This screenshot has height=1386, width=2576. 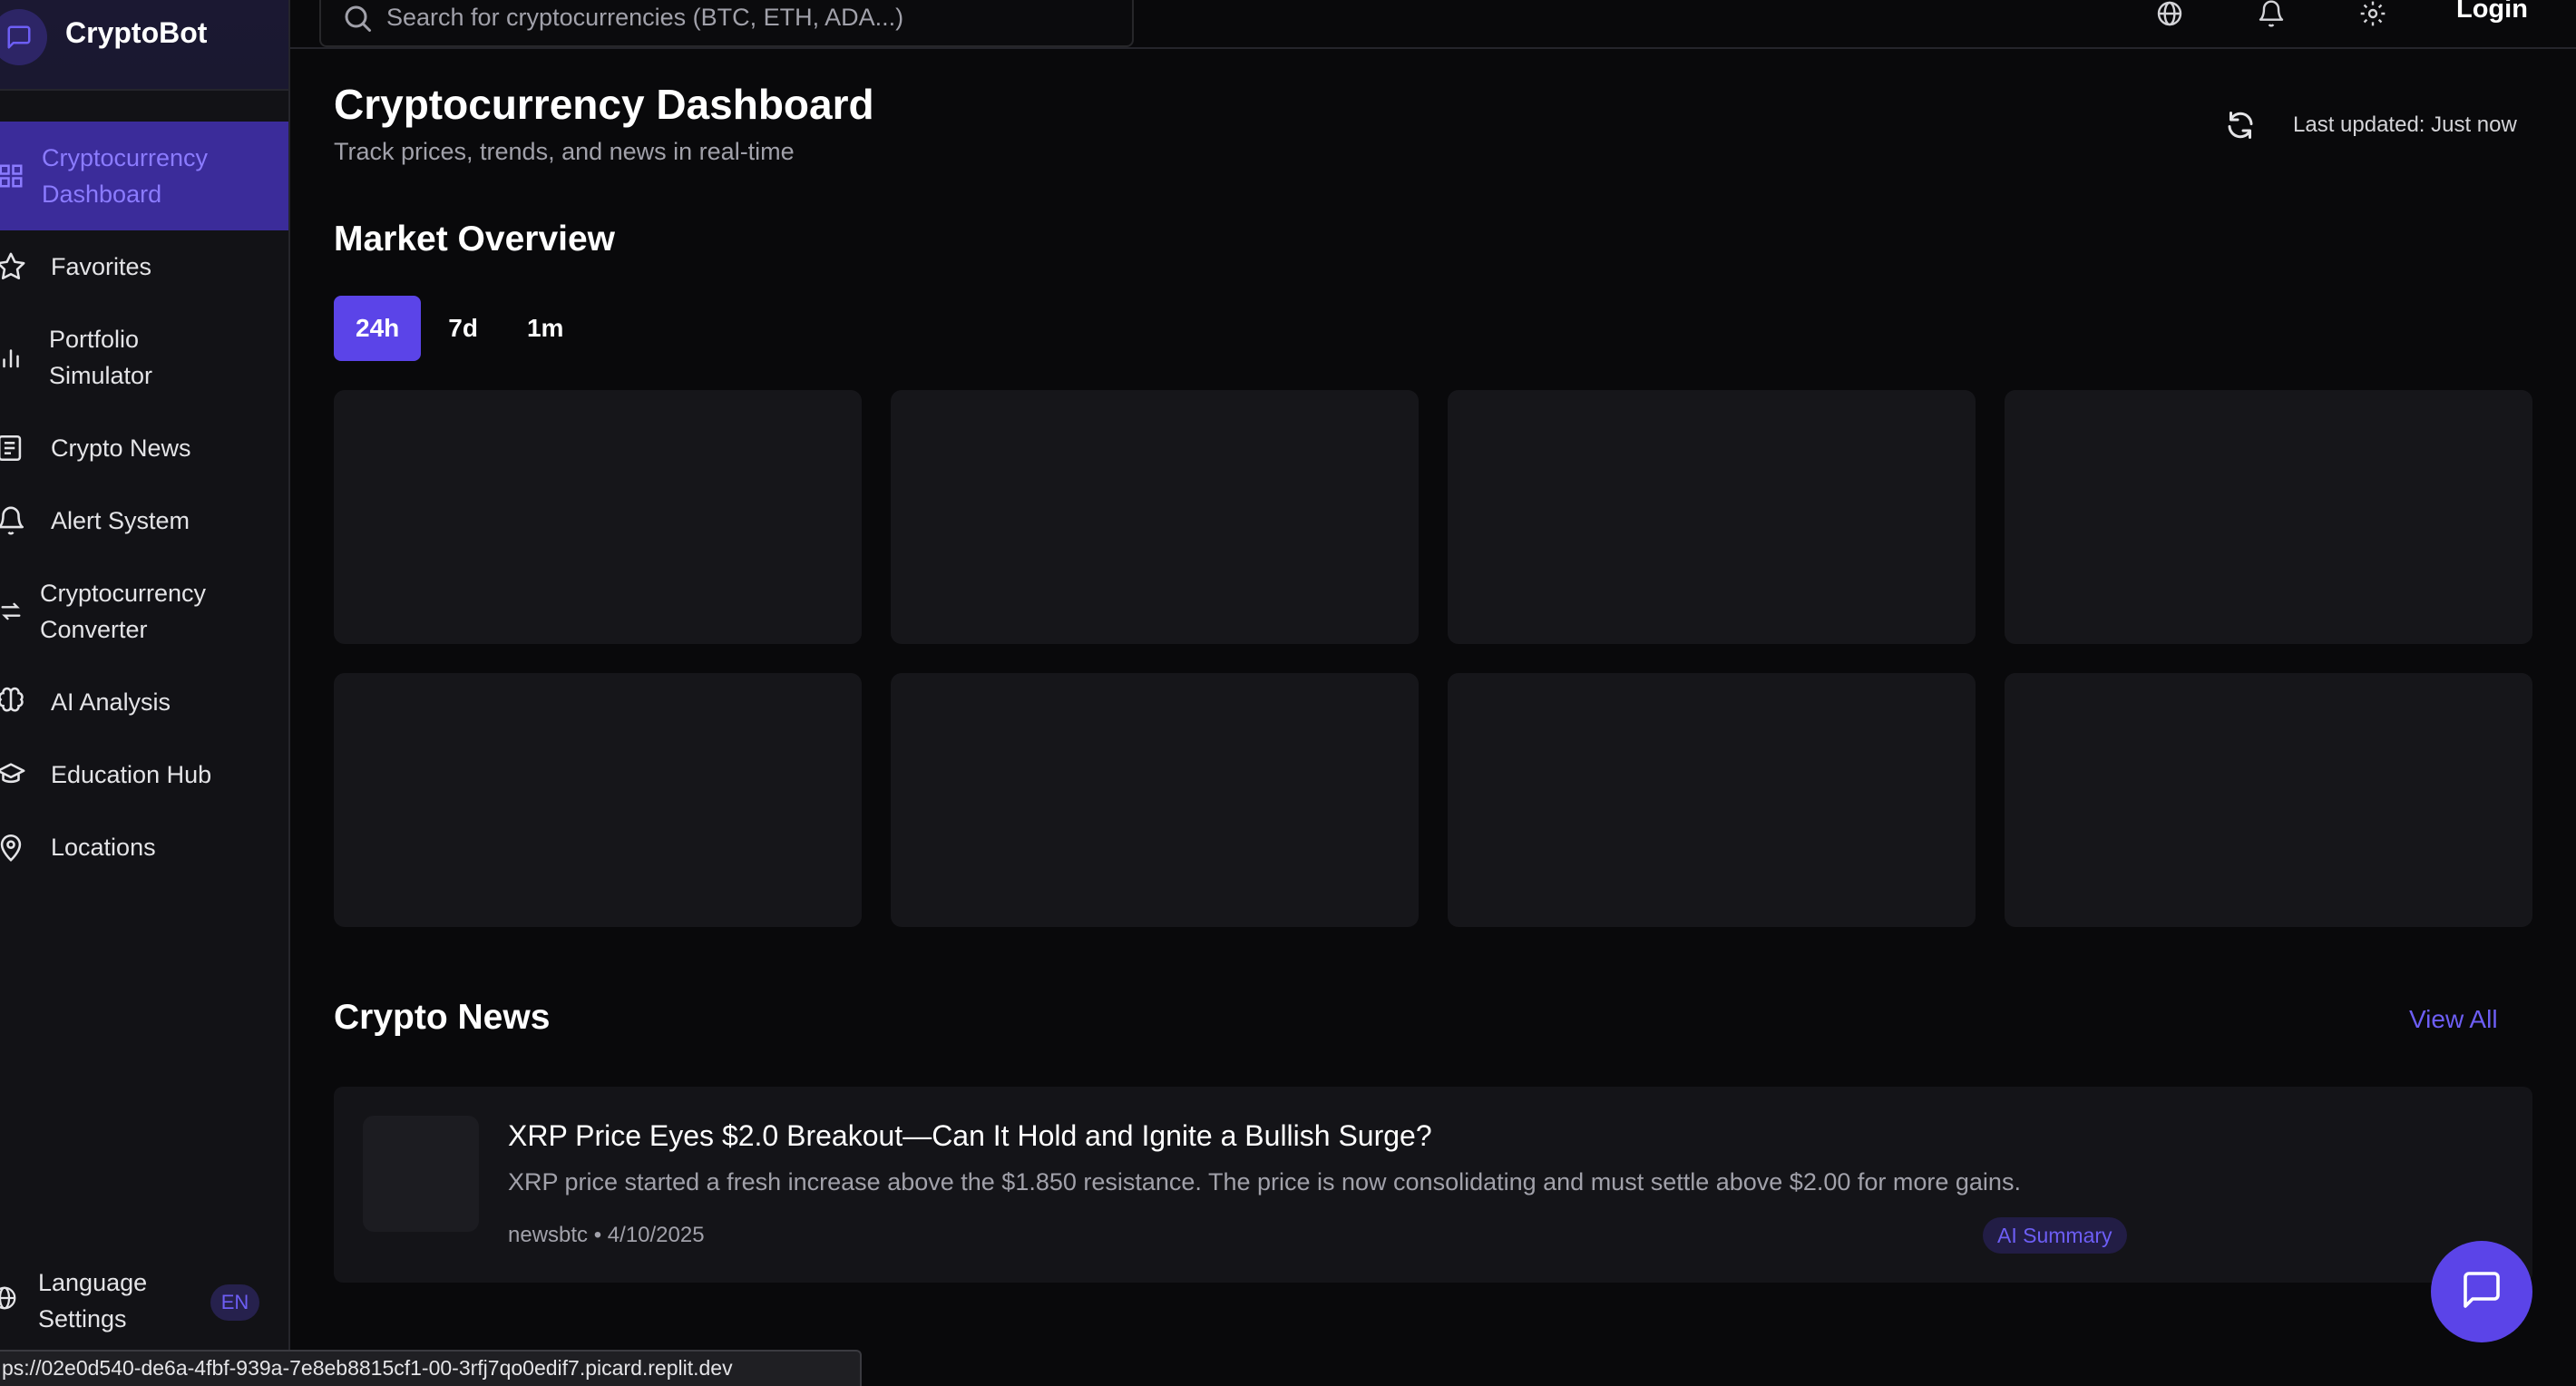 What do you see at coordinates (13, 702) in the screenshot?
I see `brain-icon` at bounding box center [13, 702].